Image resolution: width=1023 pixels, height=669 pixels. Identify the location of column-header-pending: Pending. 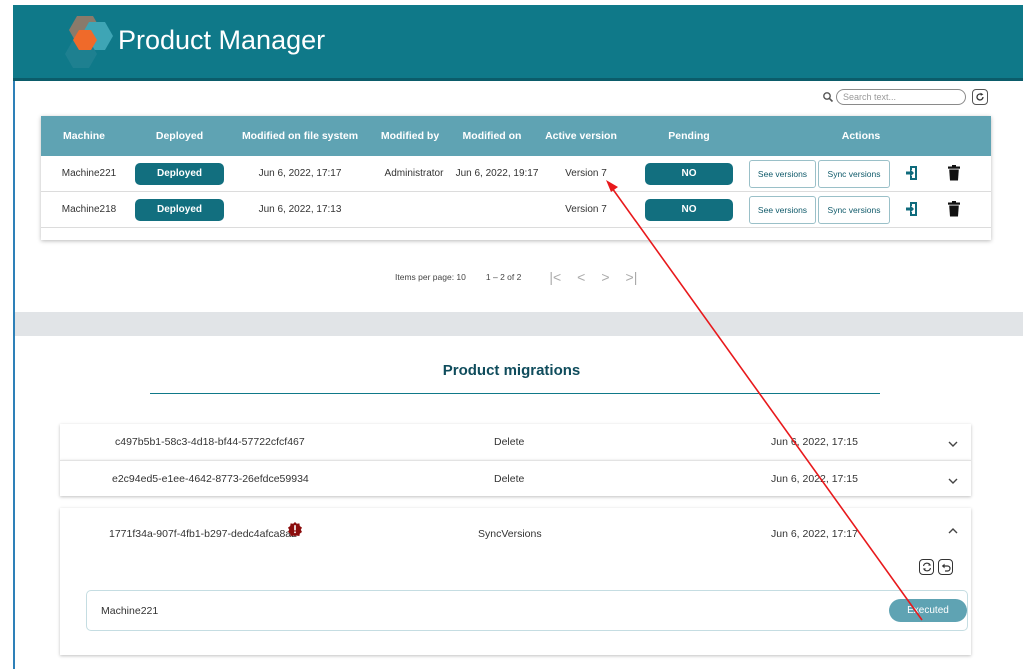
(689, 136).